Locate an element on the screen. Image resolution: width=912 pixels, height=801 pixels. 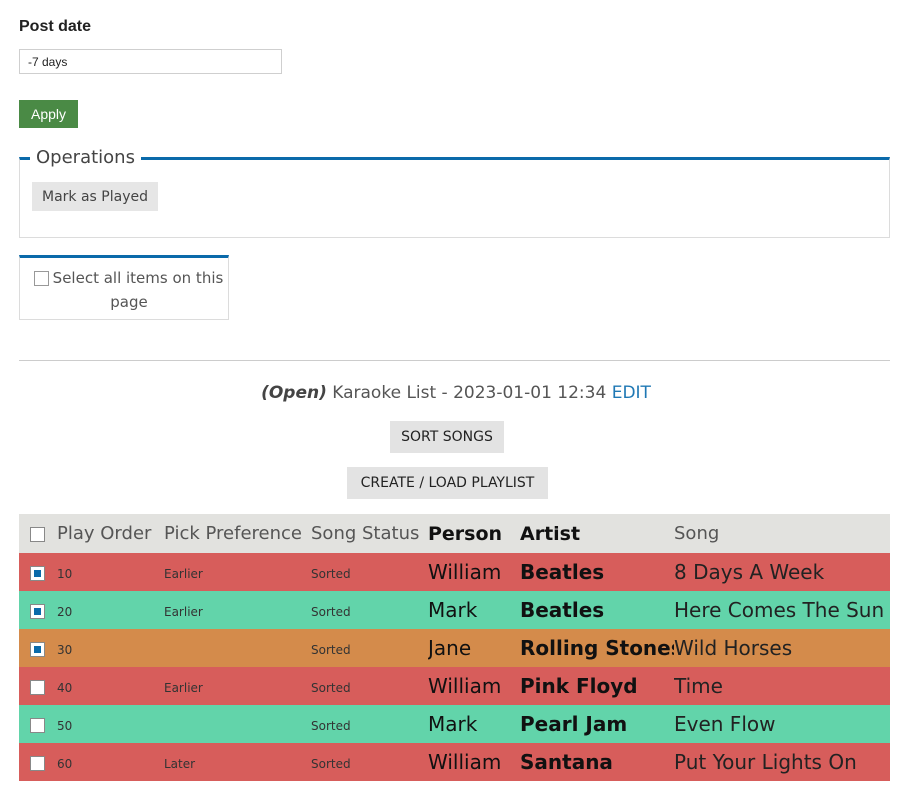
song-value: Wild Horses is located at coordinates (733, 648).